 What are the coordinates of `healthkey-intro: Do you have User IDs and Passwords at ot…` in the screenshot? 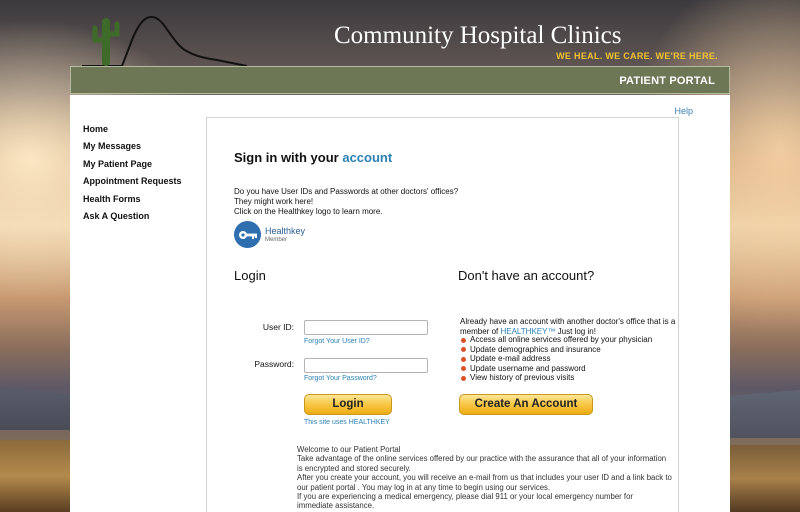 It's located at (346, 202).